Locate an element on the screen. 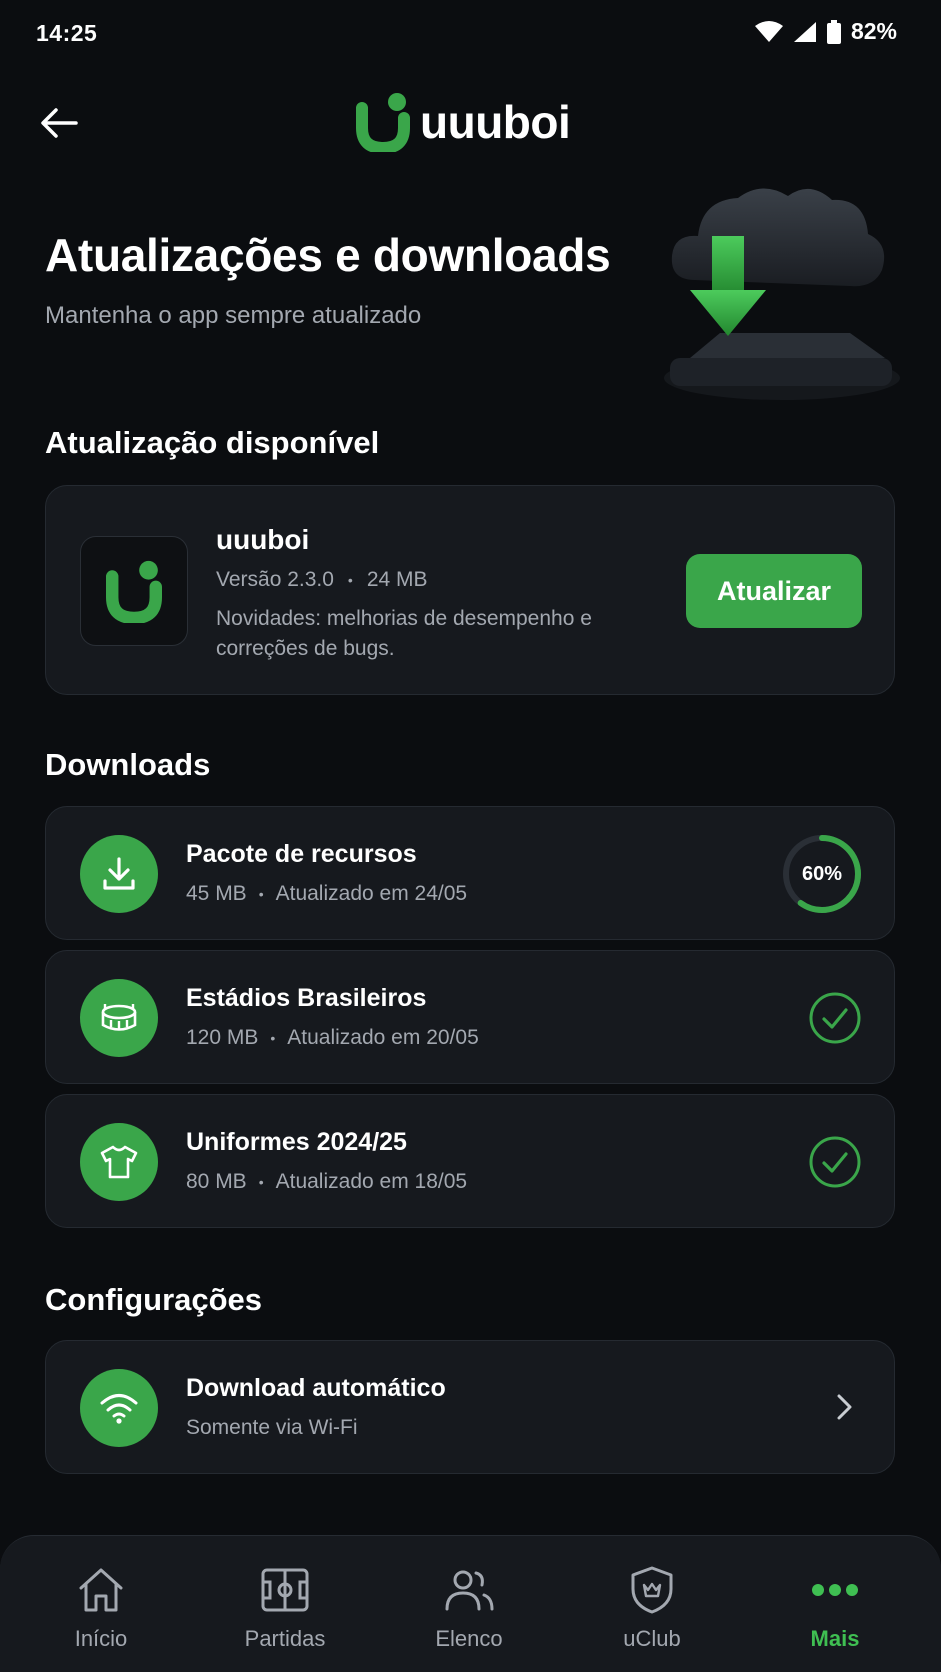 This screenshot has height=1672, width=941. field-icon is located at coordinates (285, 1590).